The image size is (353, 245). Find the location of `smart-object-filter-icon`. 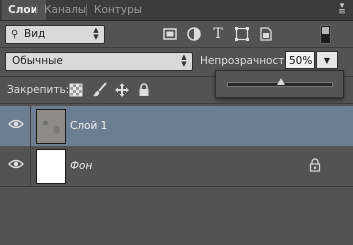

smart-object-filter-icon is located at coordinates (266, 34).